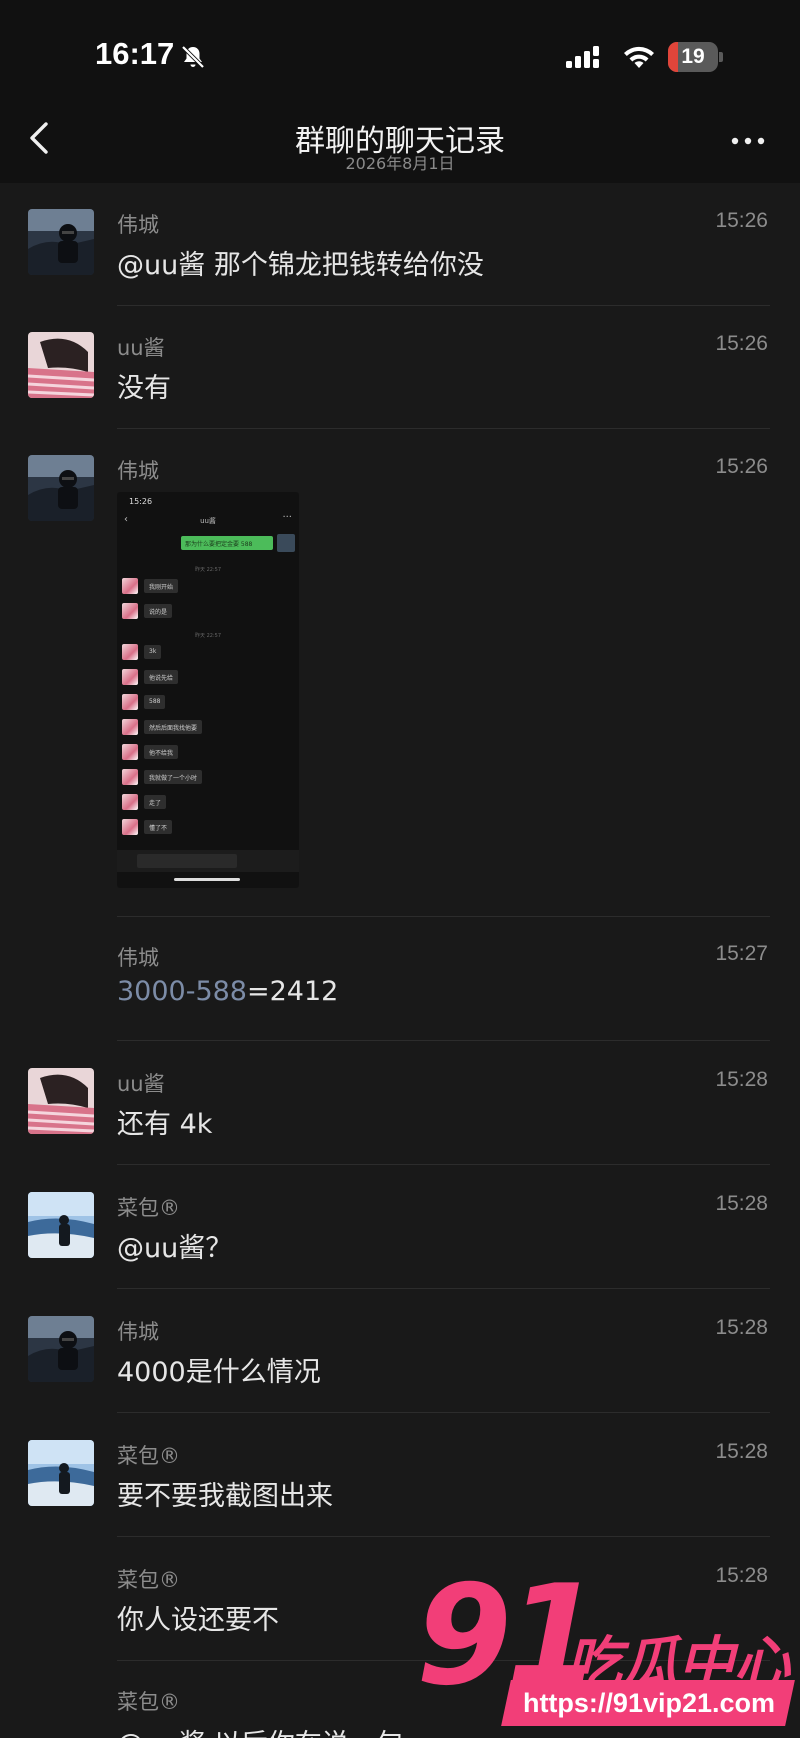 This screenshot has height=1738, width=800. Describe the element at coordinates (158, 827) in the screenshot. I see `shot-reply-bubble: 懂了不` at that location.